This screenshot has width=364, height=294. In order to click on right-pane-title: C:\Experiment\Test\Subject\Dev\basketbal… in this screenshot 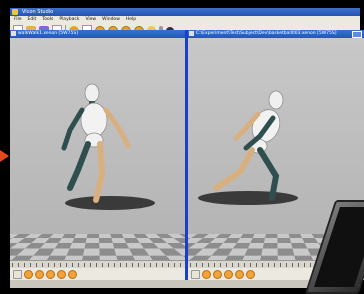, I will do `click(266, 33)`.